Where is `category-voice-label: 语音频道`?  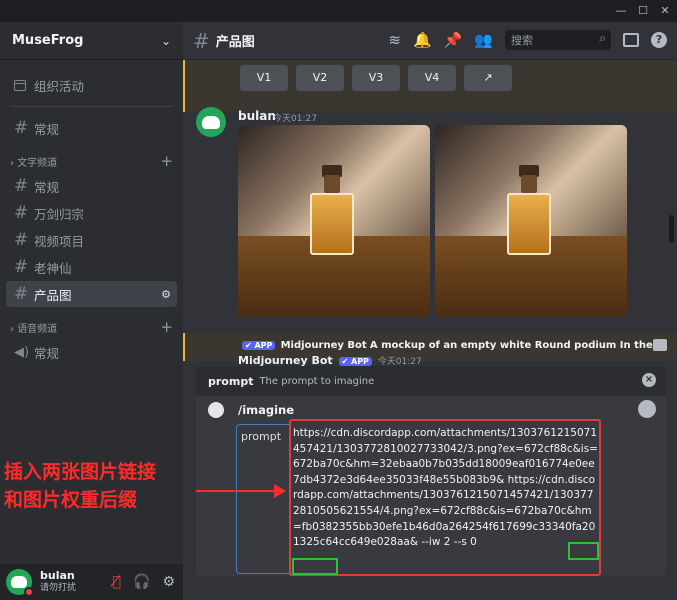 category-voice-label: 语音频道 is located at coordinates (37, 329).